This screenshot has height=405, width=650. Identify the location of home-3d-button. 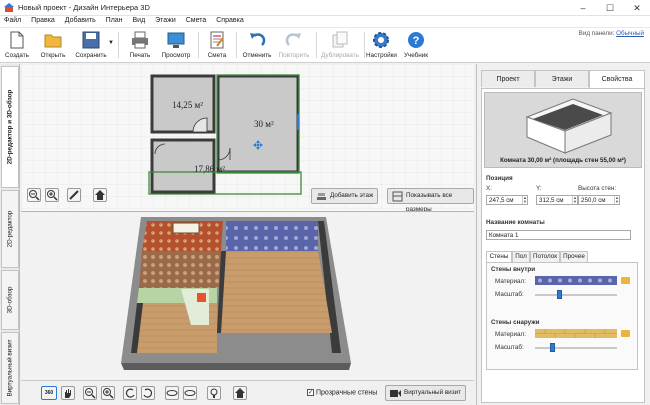
(240, 393).